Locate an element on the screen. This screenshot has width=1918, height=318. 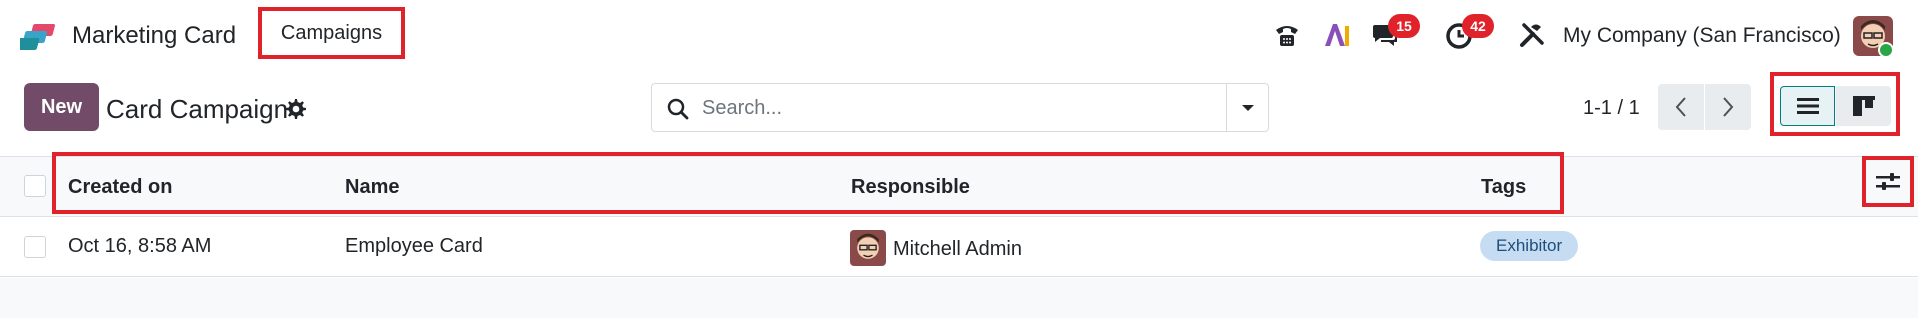
column-responsible: Responsible is located at coordinates (910, 187).